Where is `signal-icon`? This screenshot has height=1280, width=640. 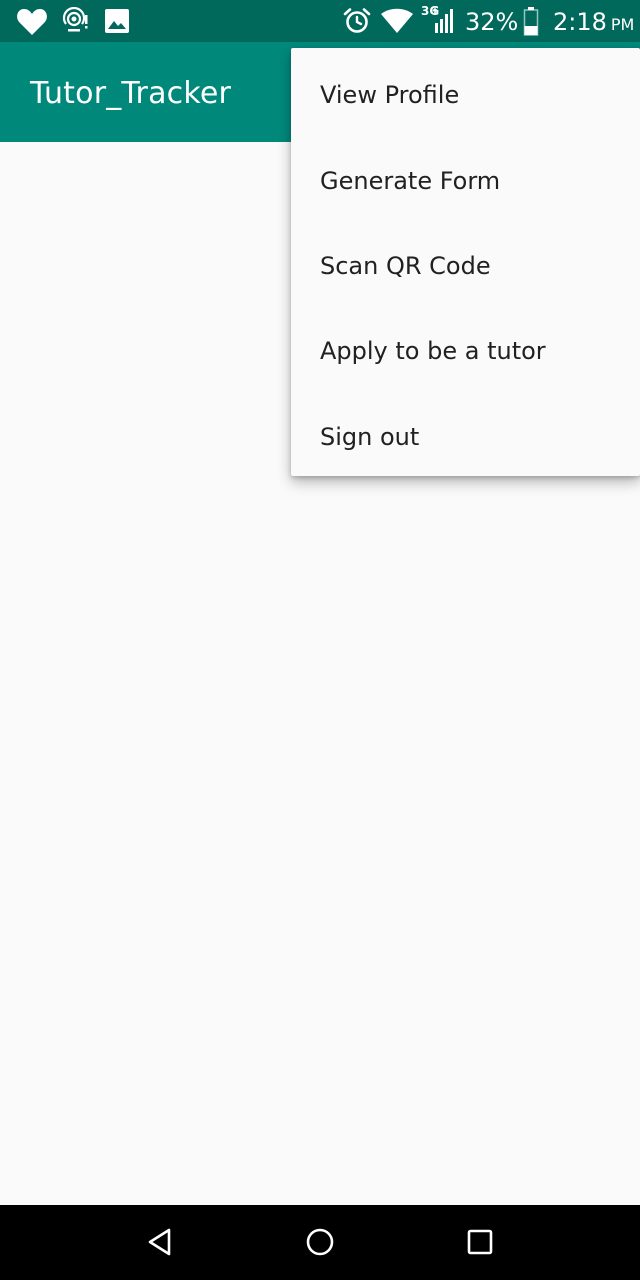 signal-icon is located at coordinates (444, 21).